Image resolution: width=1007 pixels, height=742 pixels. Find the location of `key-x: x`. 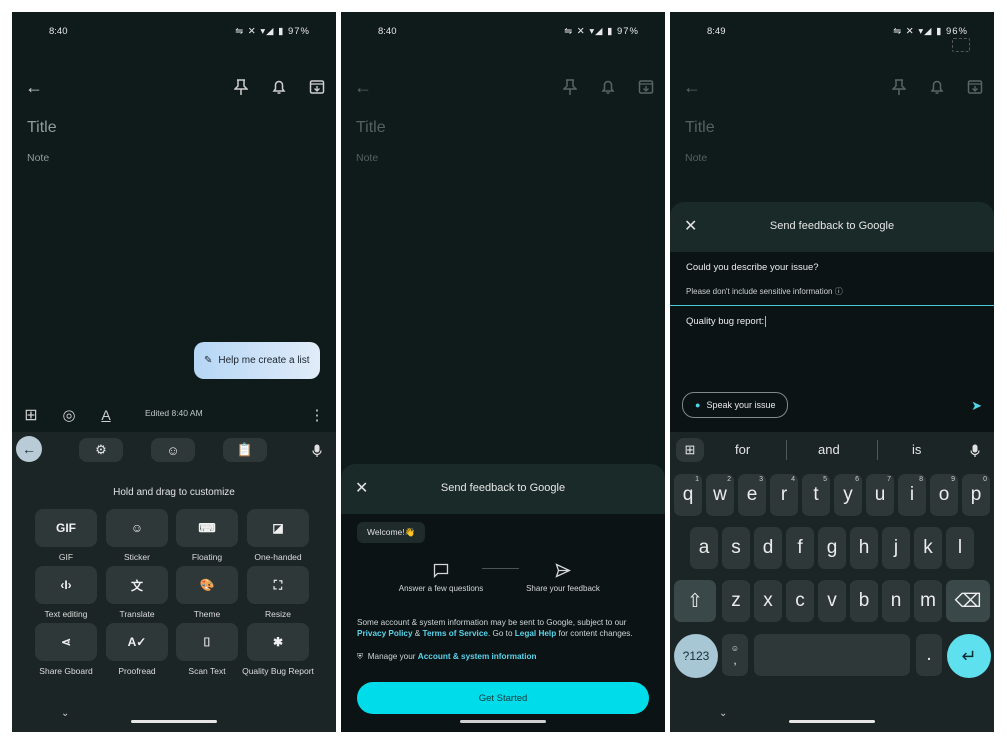

key-x: x is located at coordinates (768, 601).